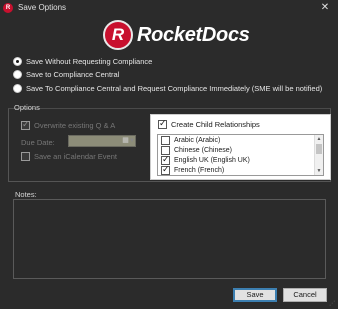  I want to click on overwrite-label: Overwrite existing Q & A, so click(75, 125).